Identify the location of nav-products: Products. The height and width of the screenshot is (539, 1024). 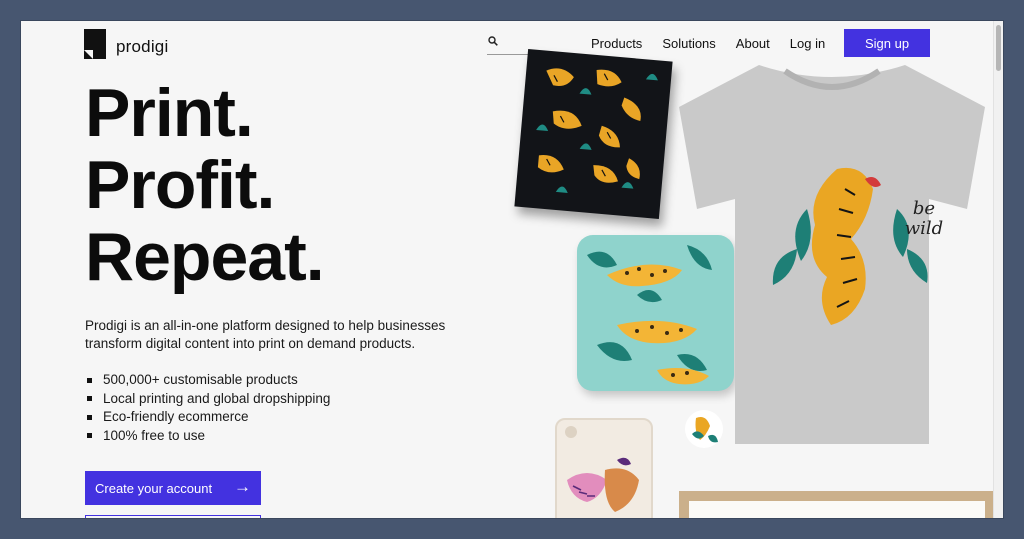
(616, 43).